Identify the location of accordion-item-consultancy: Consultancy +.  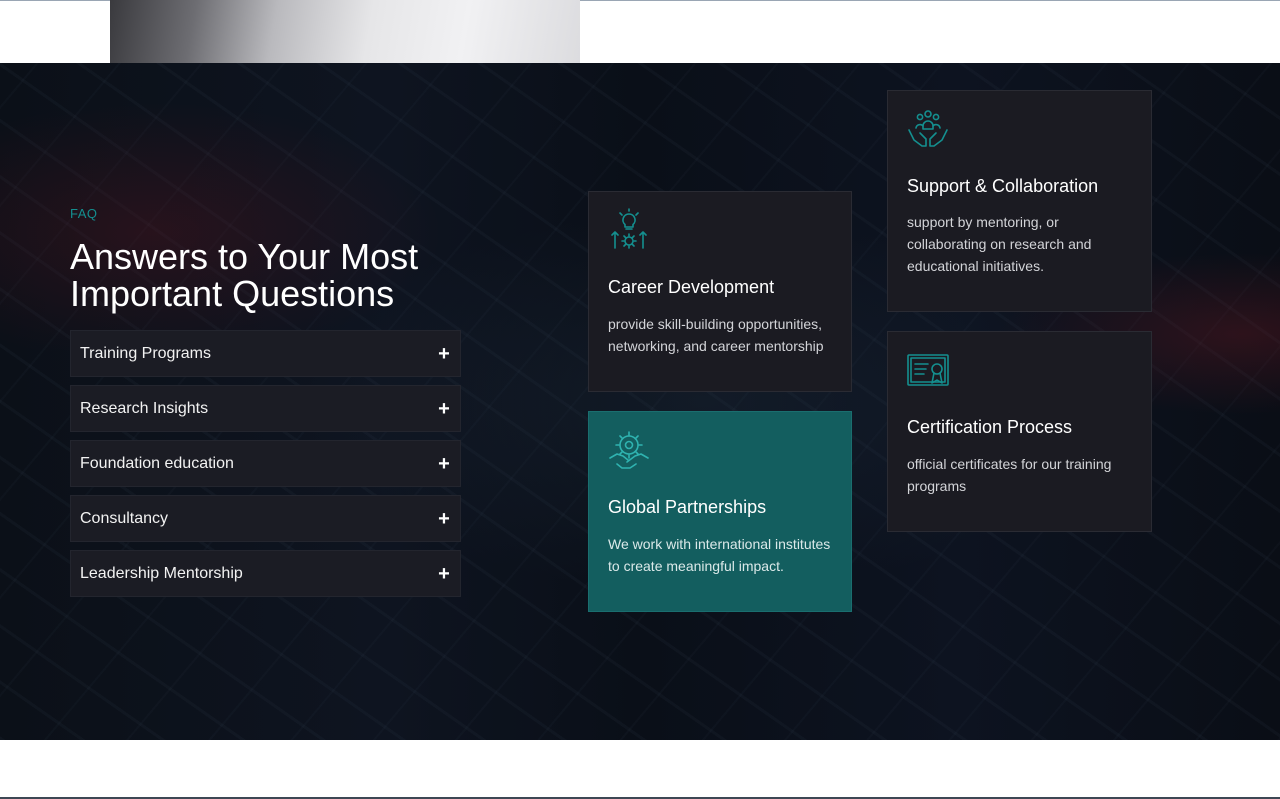
(265, 518).